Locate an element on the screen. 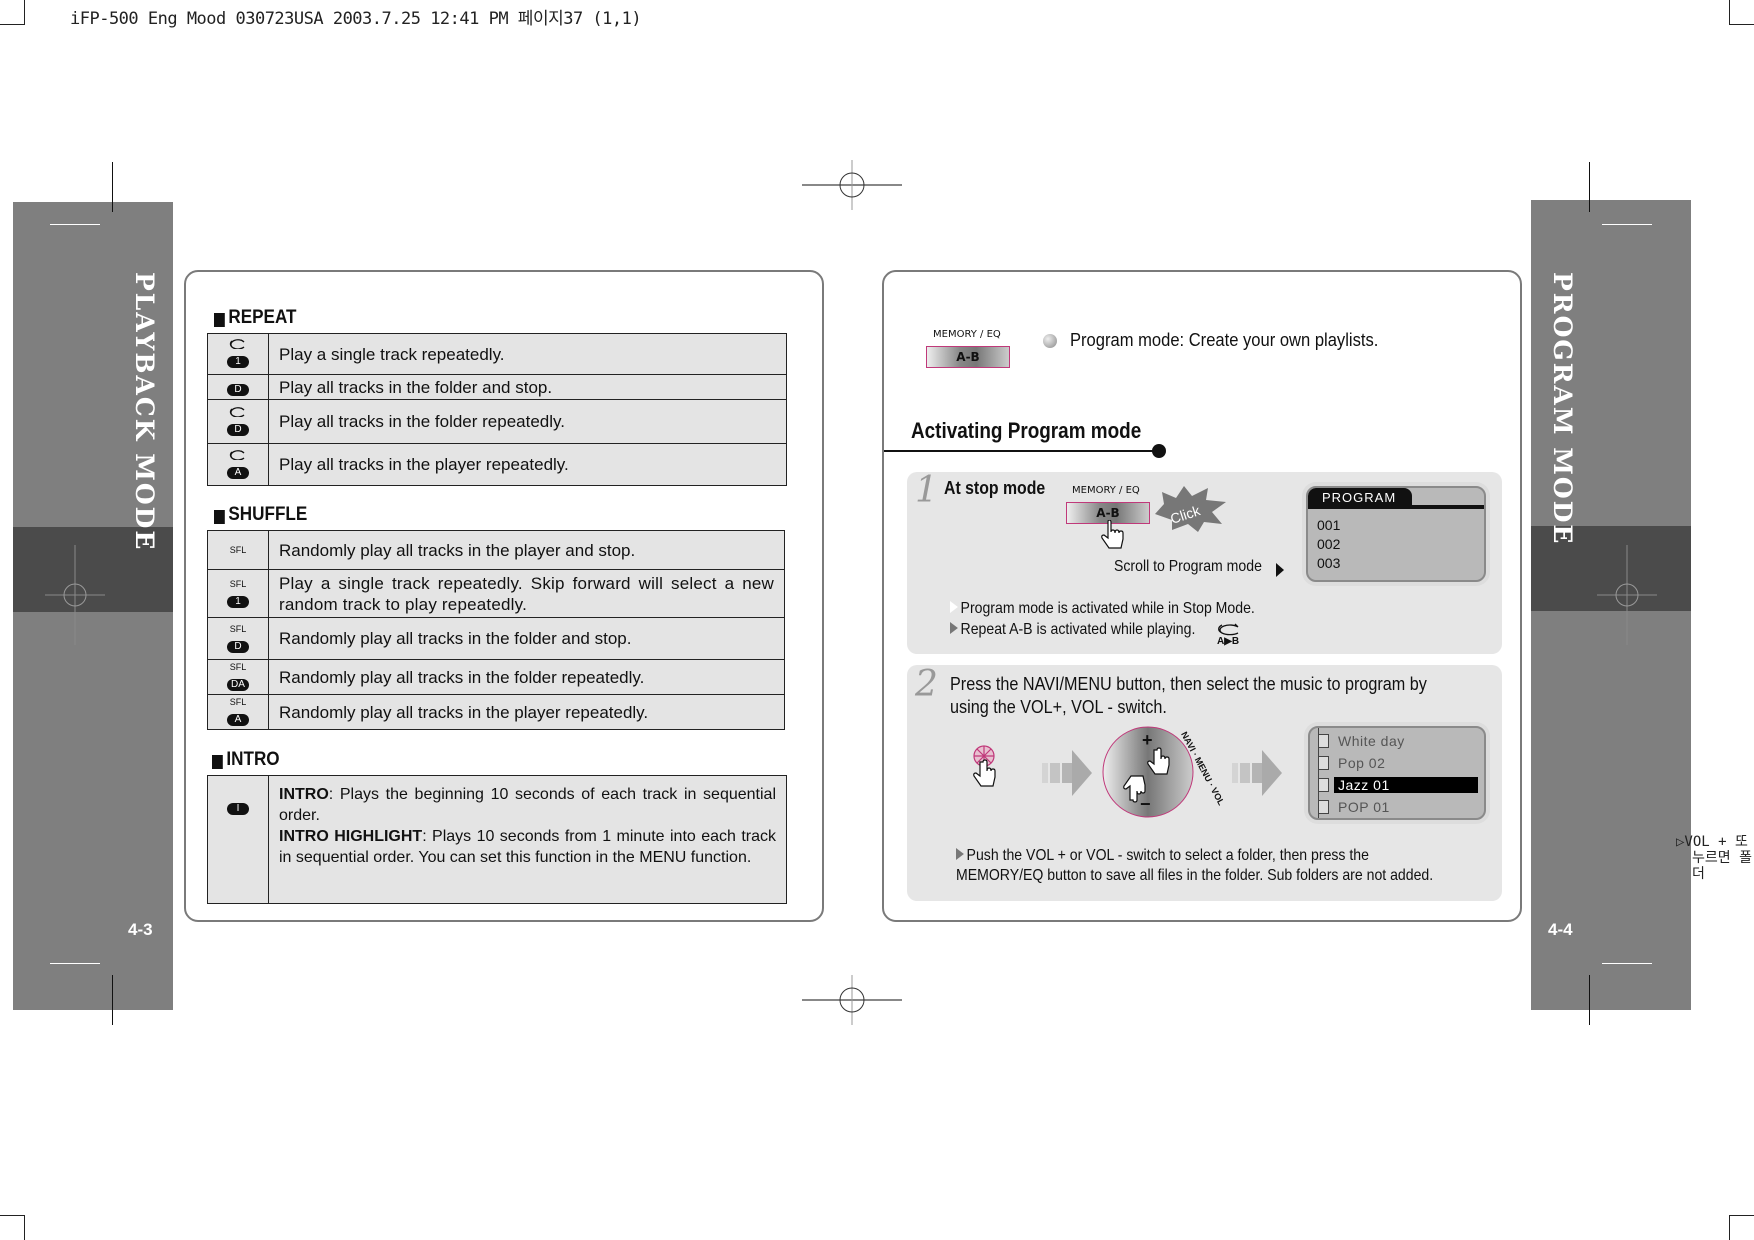  music-list-lcd: White day Pop 02 Jazz 01 POP 01 is located at coordinates (1397, 773).